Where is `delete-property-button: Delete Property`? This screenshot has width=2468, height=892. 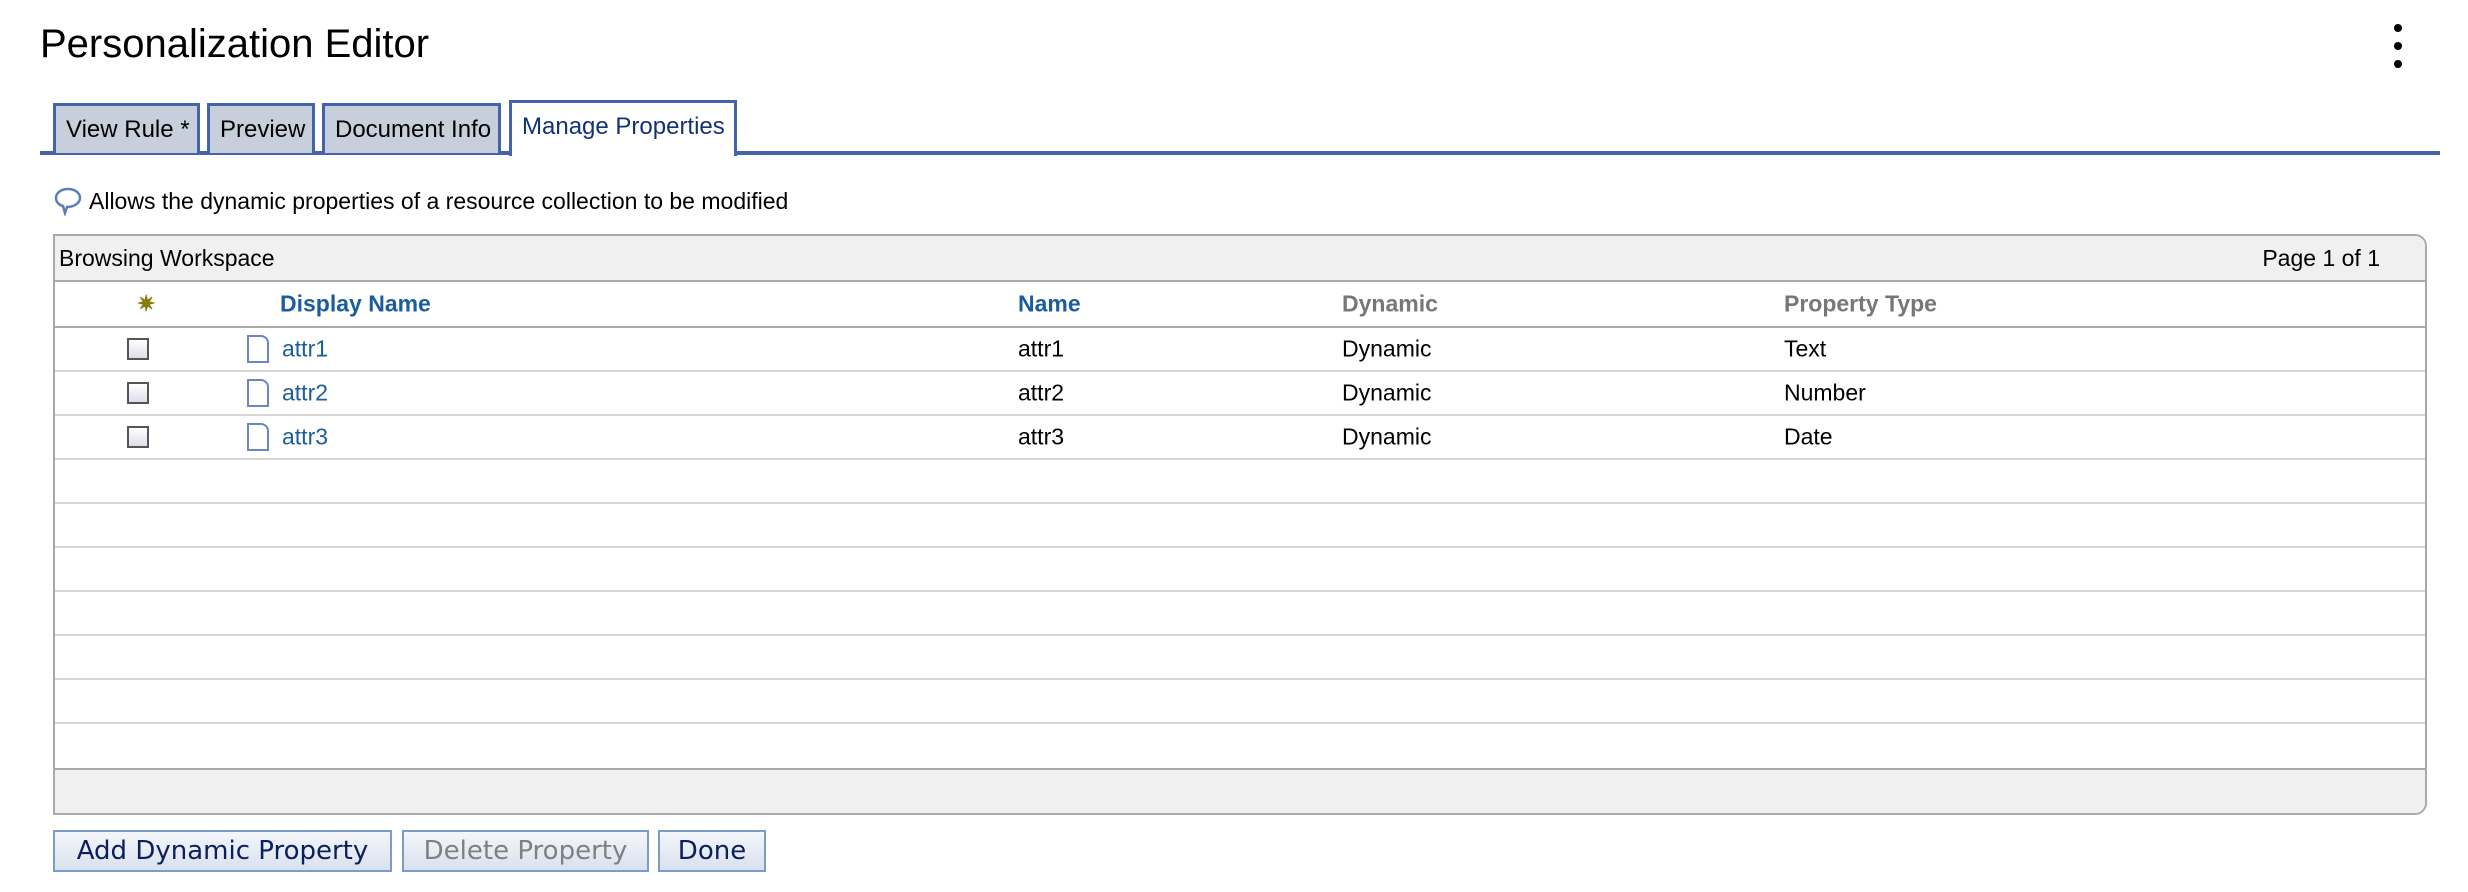 delete-property-button: Delete Property is located at coordinates (525, 851).